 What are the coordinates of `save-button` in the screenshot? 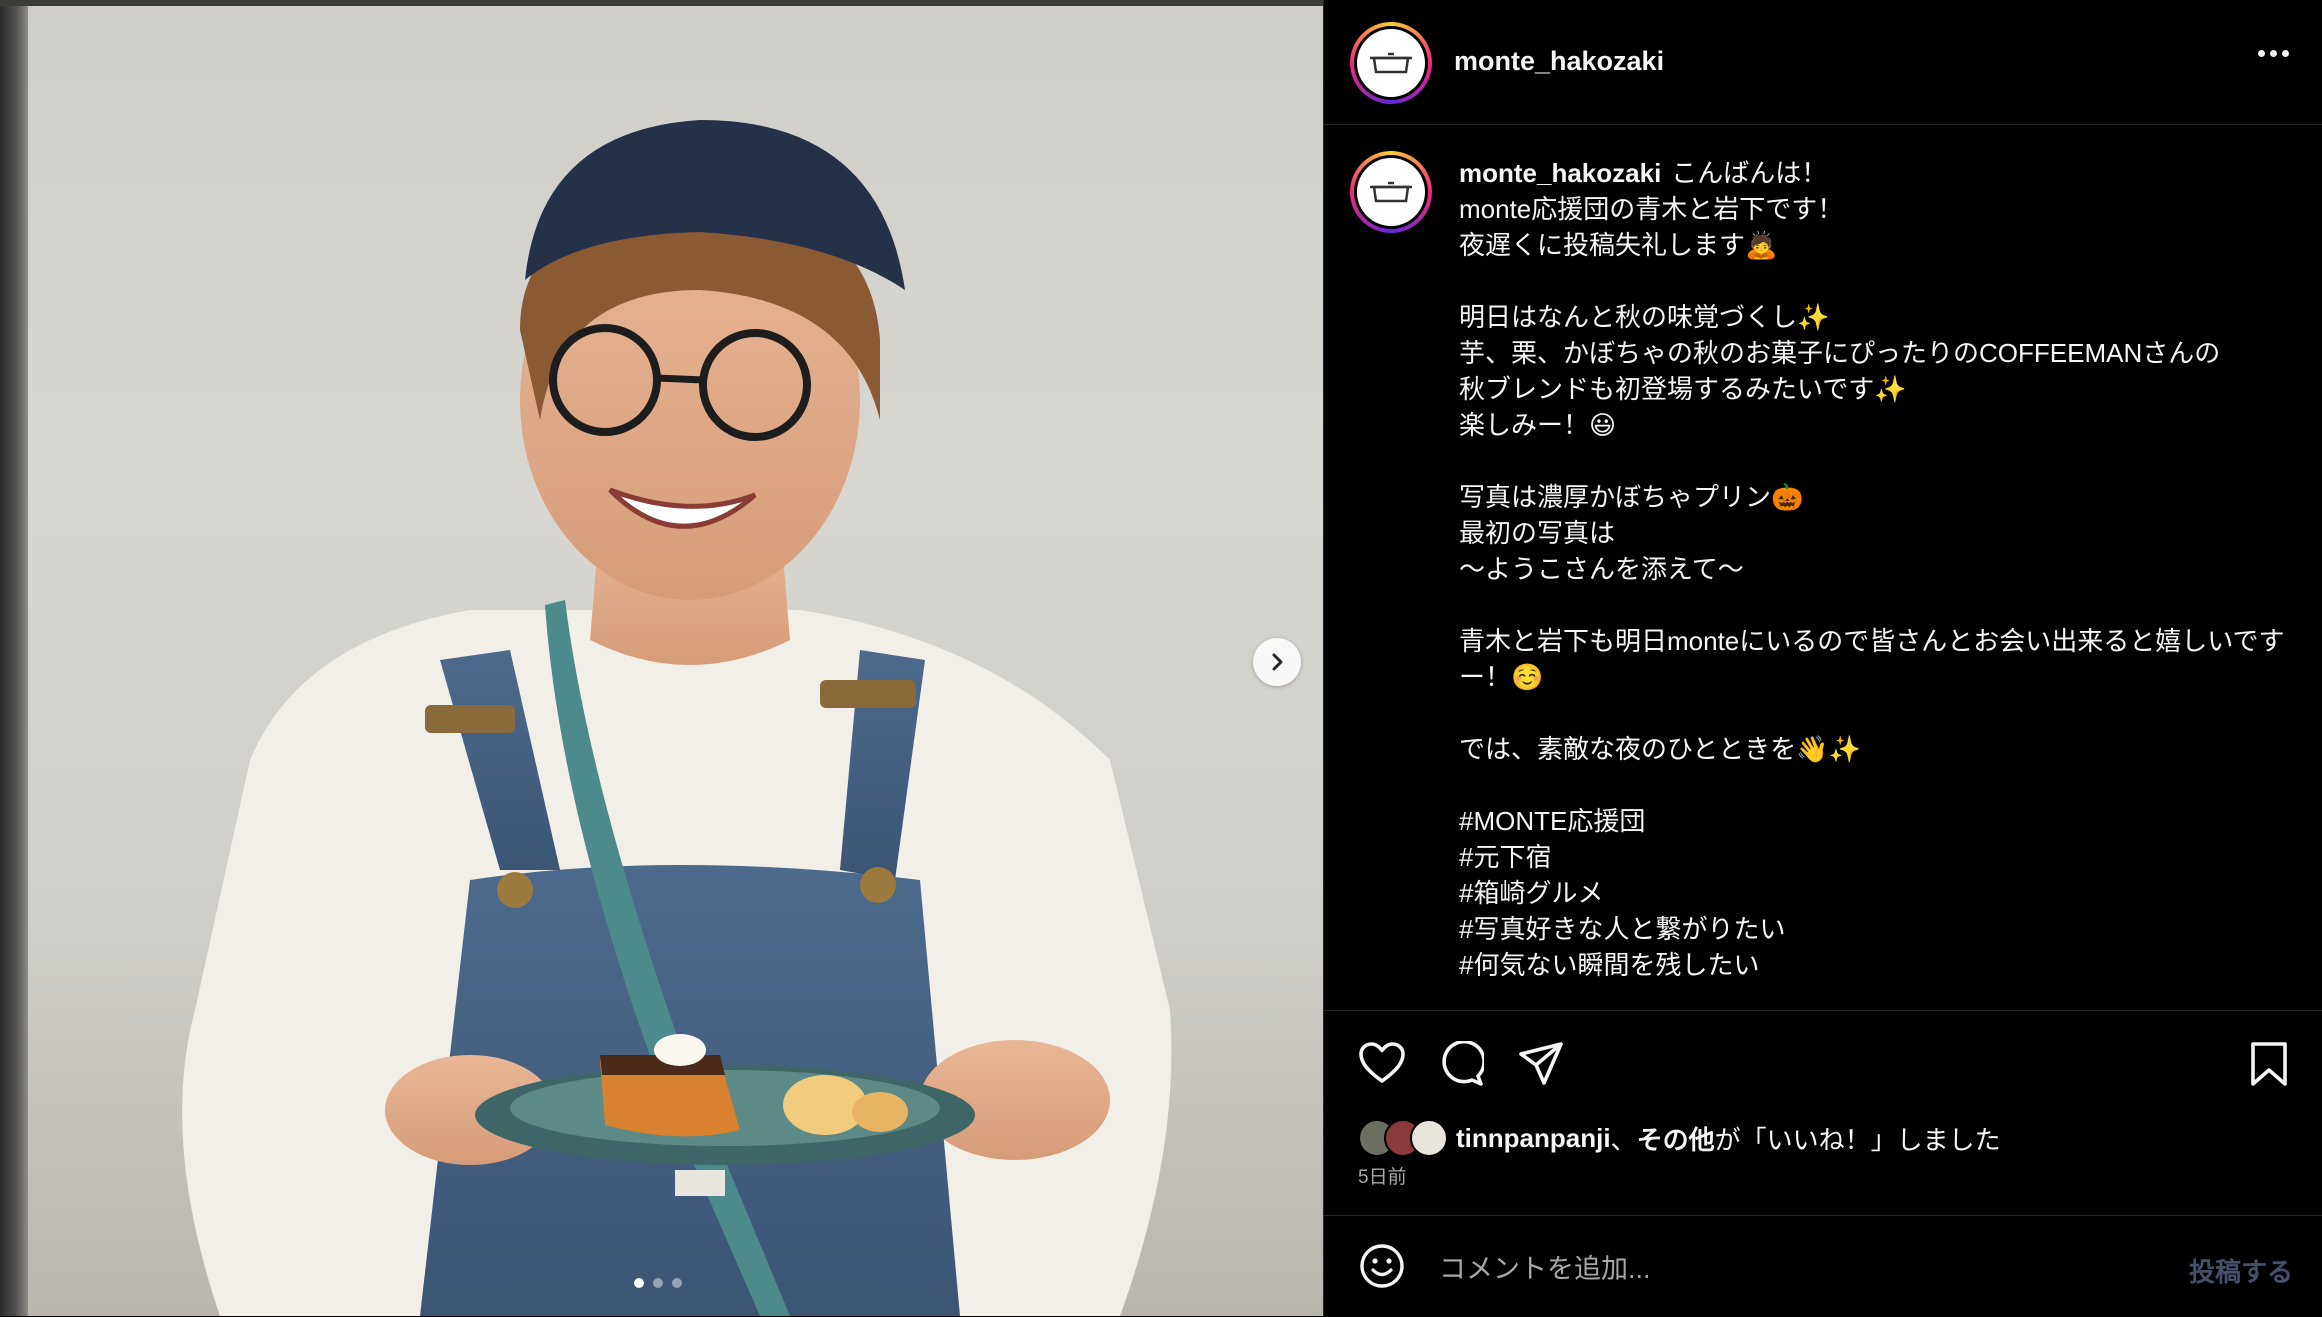 It's located at (2269, 1066).